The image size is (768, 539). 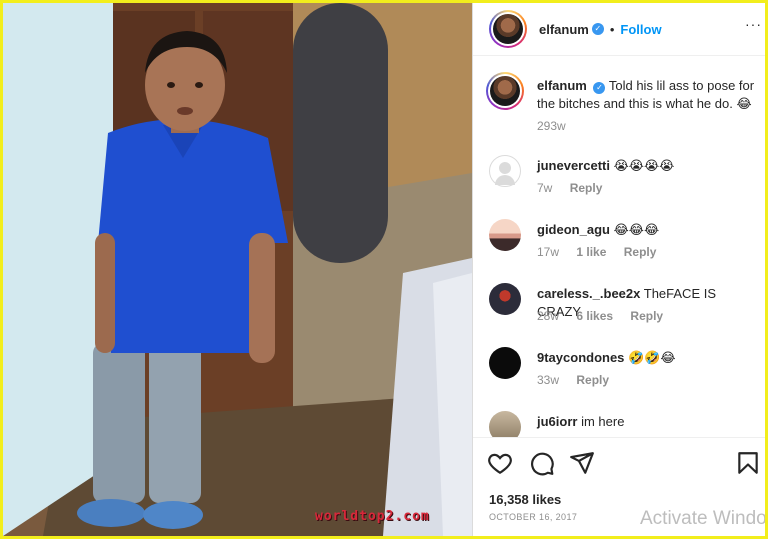 What do you see at coordinates (372, 516) in the screenshot?
I see `watermark-text: worldtop2.com` at bounding box center [372, 516].